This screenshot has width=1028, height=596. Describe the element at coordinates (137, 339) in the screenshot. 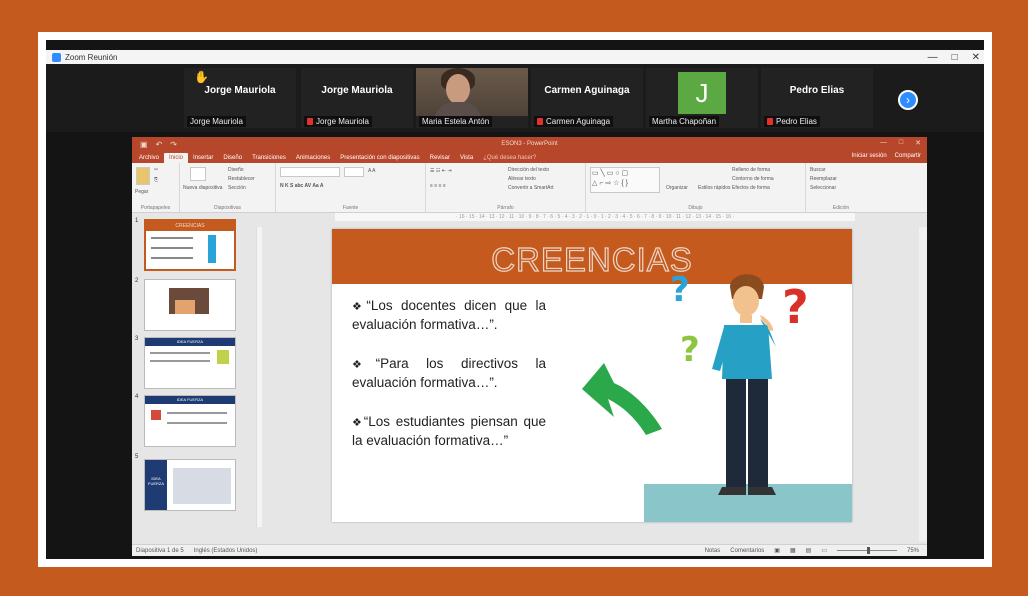

I see `thumb-number: 3` at that location.